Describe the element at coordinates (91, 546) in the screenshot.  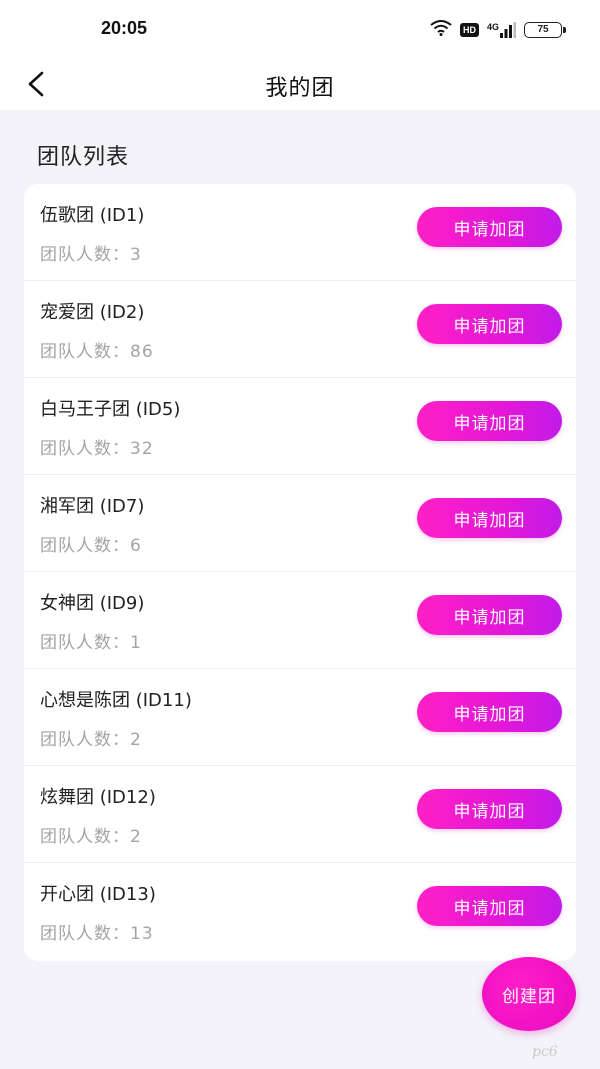
I see `team-member-count: 团队人数：6` at that location.